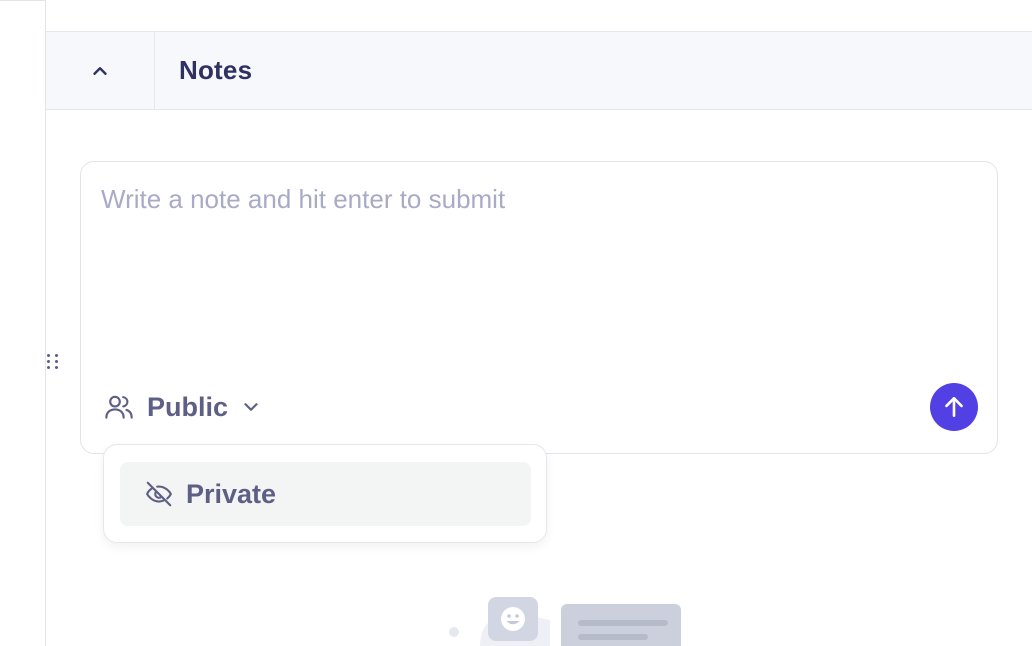 This screenshot has width=1032, height=646. I want to click on section-title: Notes, so click(216, 70).